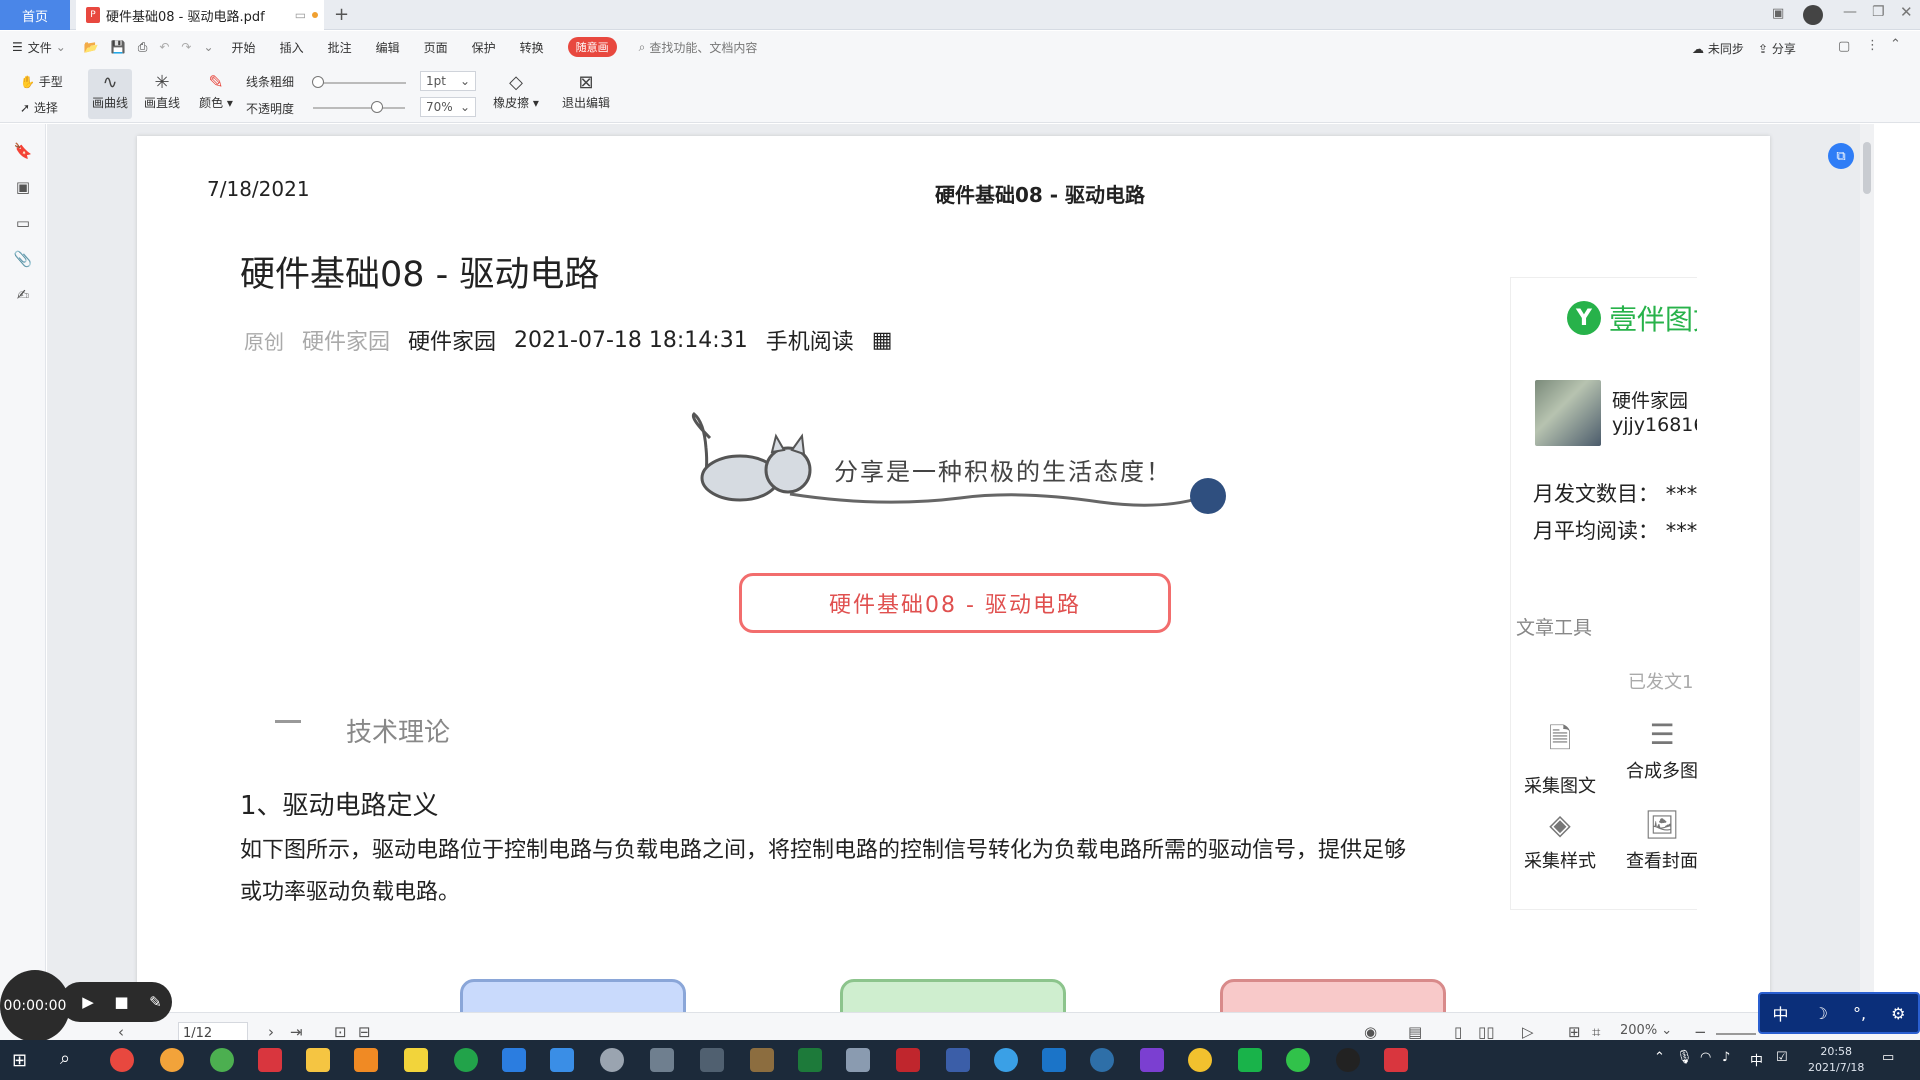 This screenshot has width=1920, height=1080. Describe the element at coordinates (23, 296) in the screenshot. I see `signature-icon: ✍` at that location.